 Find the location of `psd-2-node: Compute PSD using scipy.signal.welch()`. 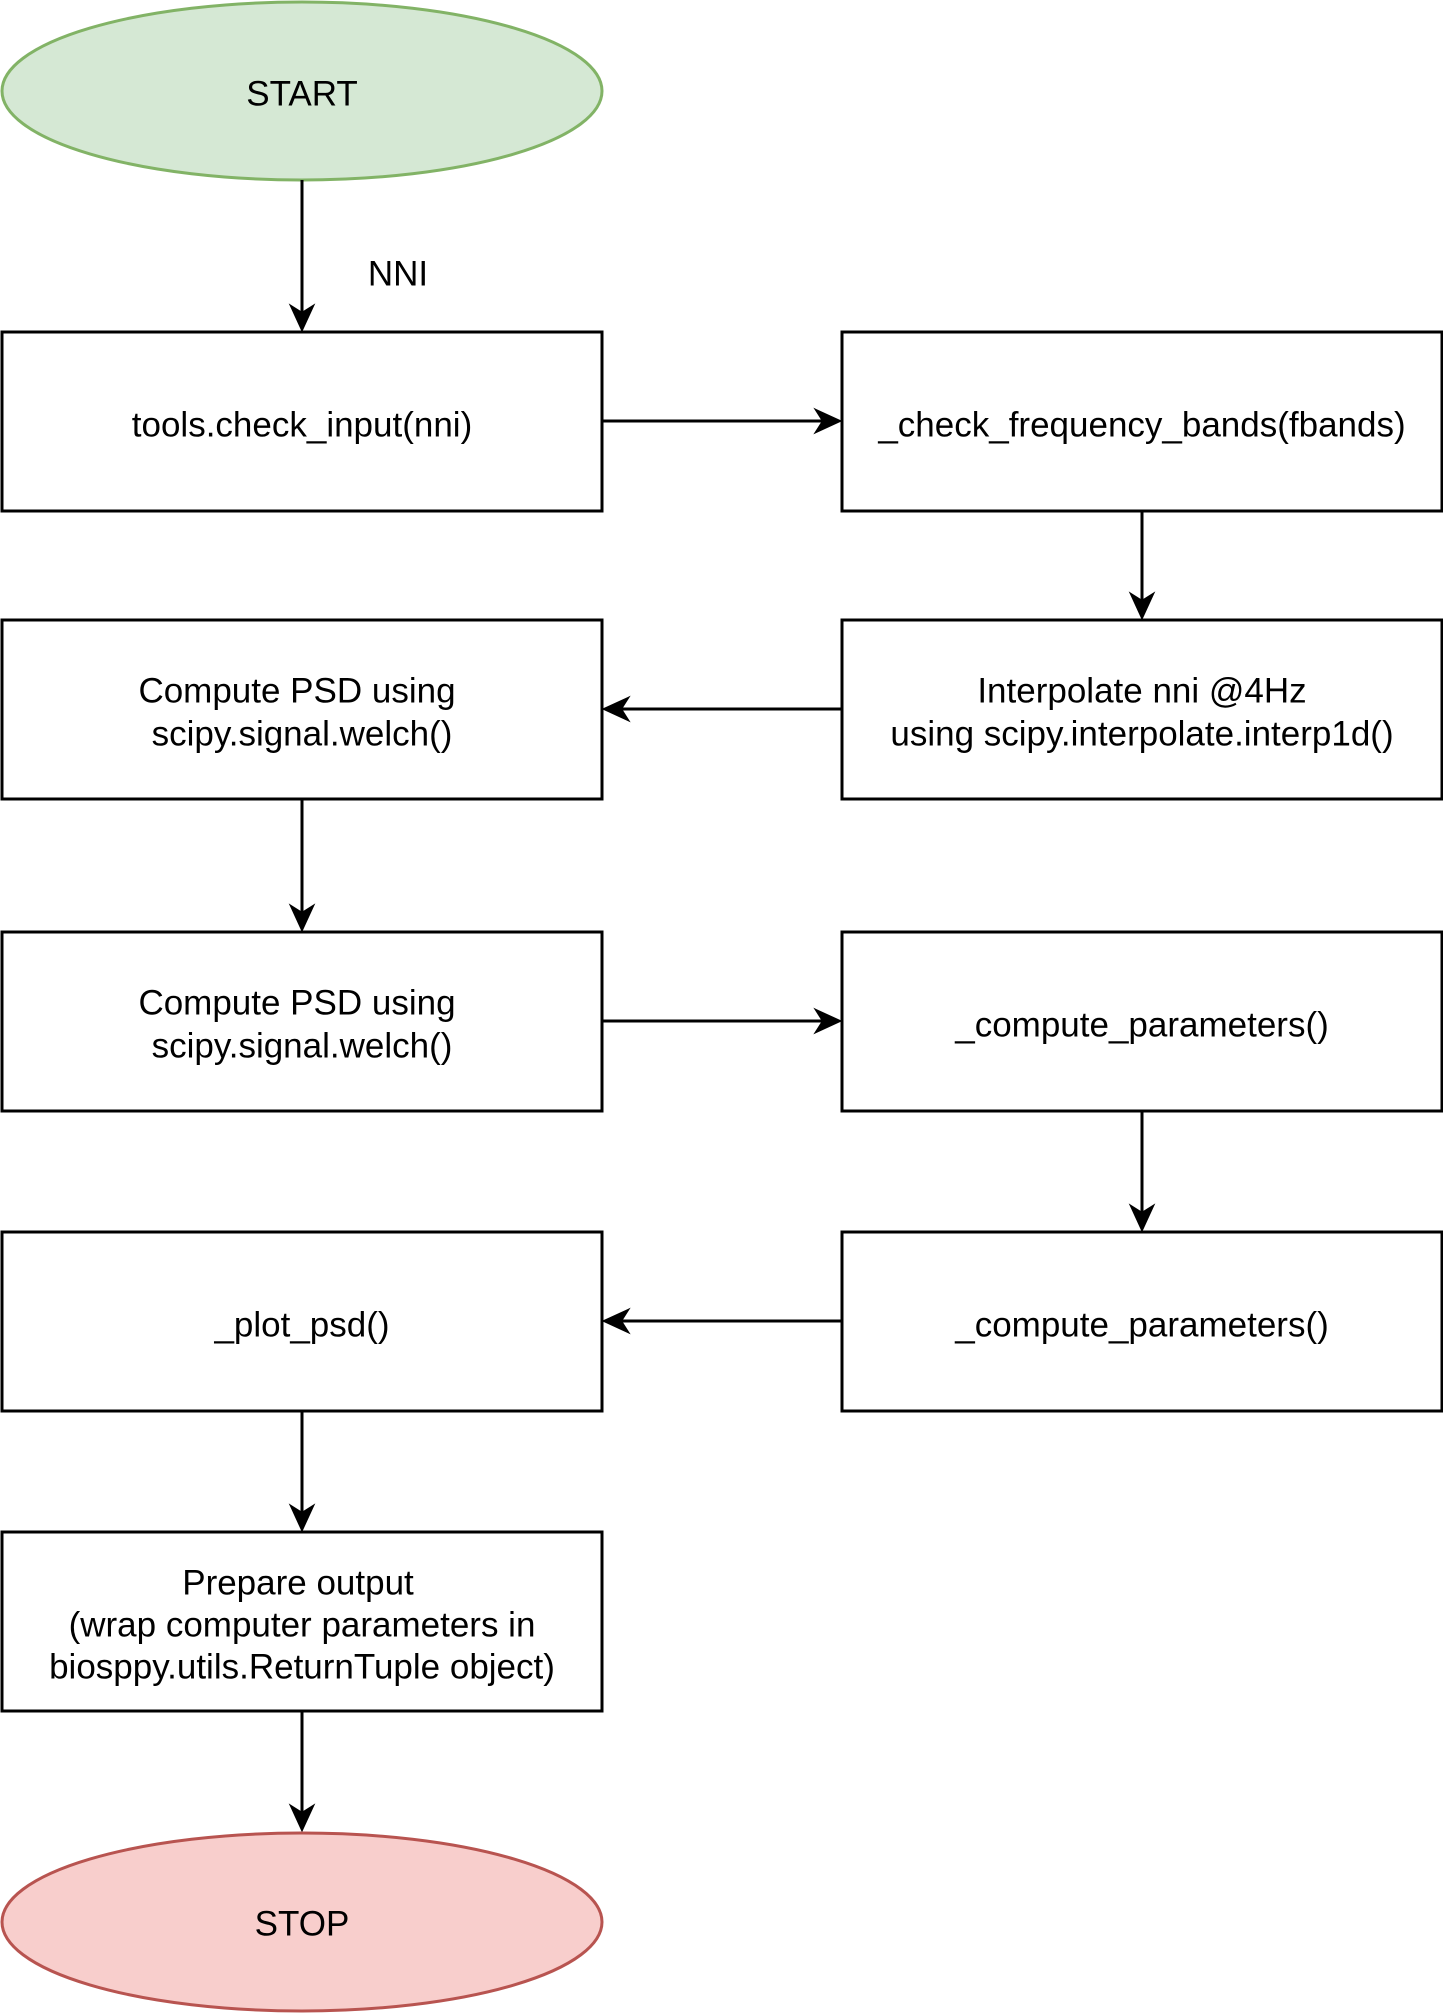

psd-2-node: Compute PSD using scipy.signal.welch() is located at coordinates (302, 1021).